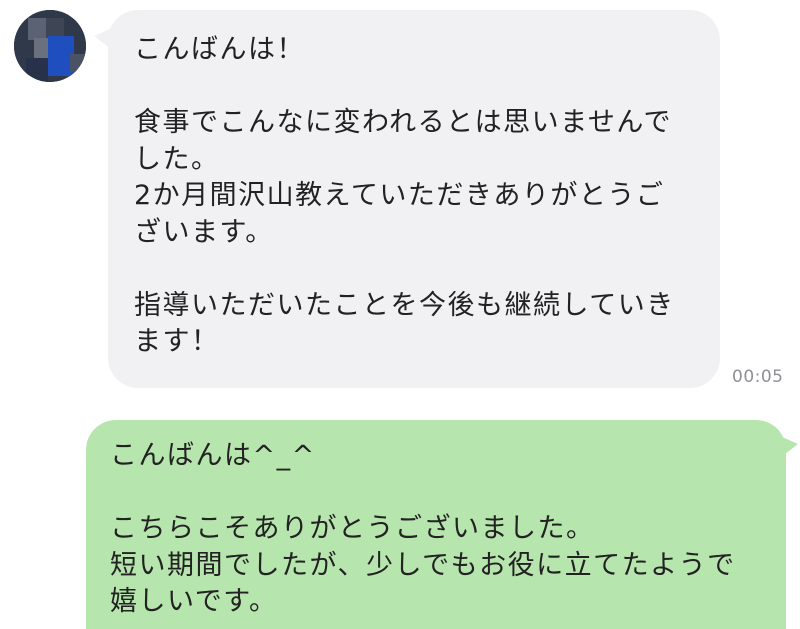 Image resolution: width=800 pixels, height=629 pixels. I want to click on avatar, so click(50, 46).